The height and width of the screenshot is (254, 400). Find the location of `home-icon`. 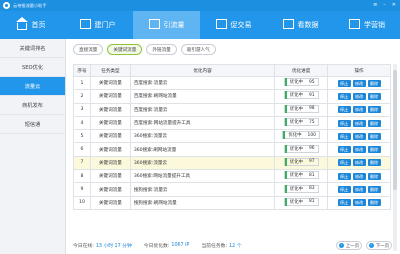

home-icon is located at coordinates (22, 24).